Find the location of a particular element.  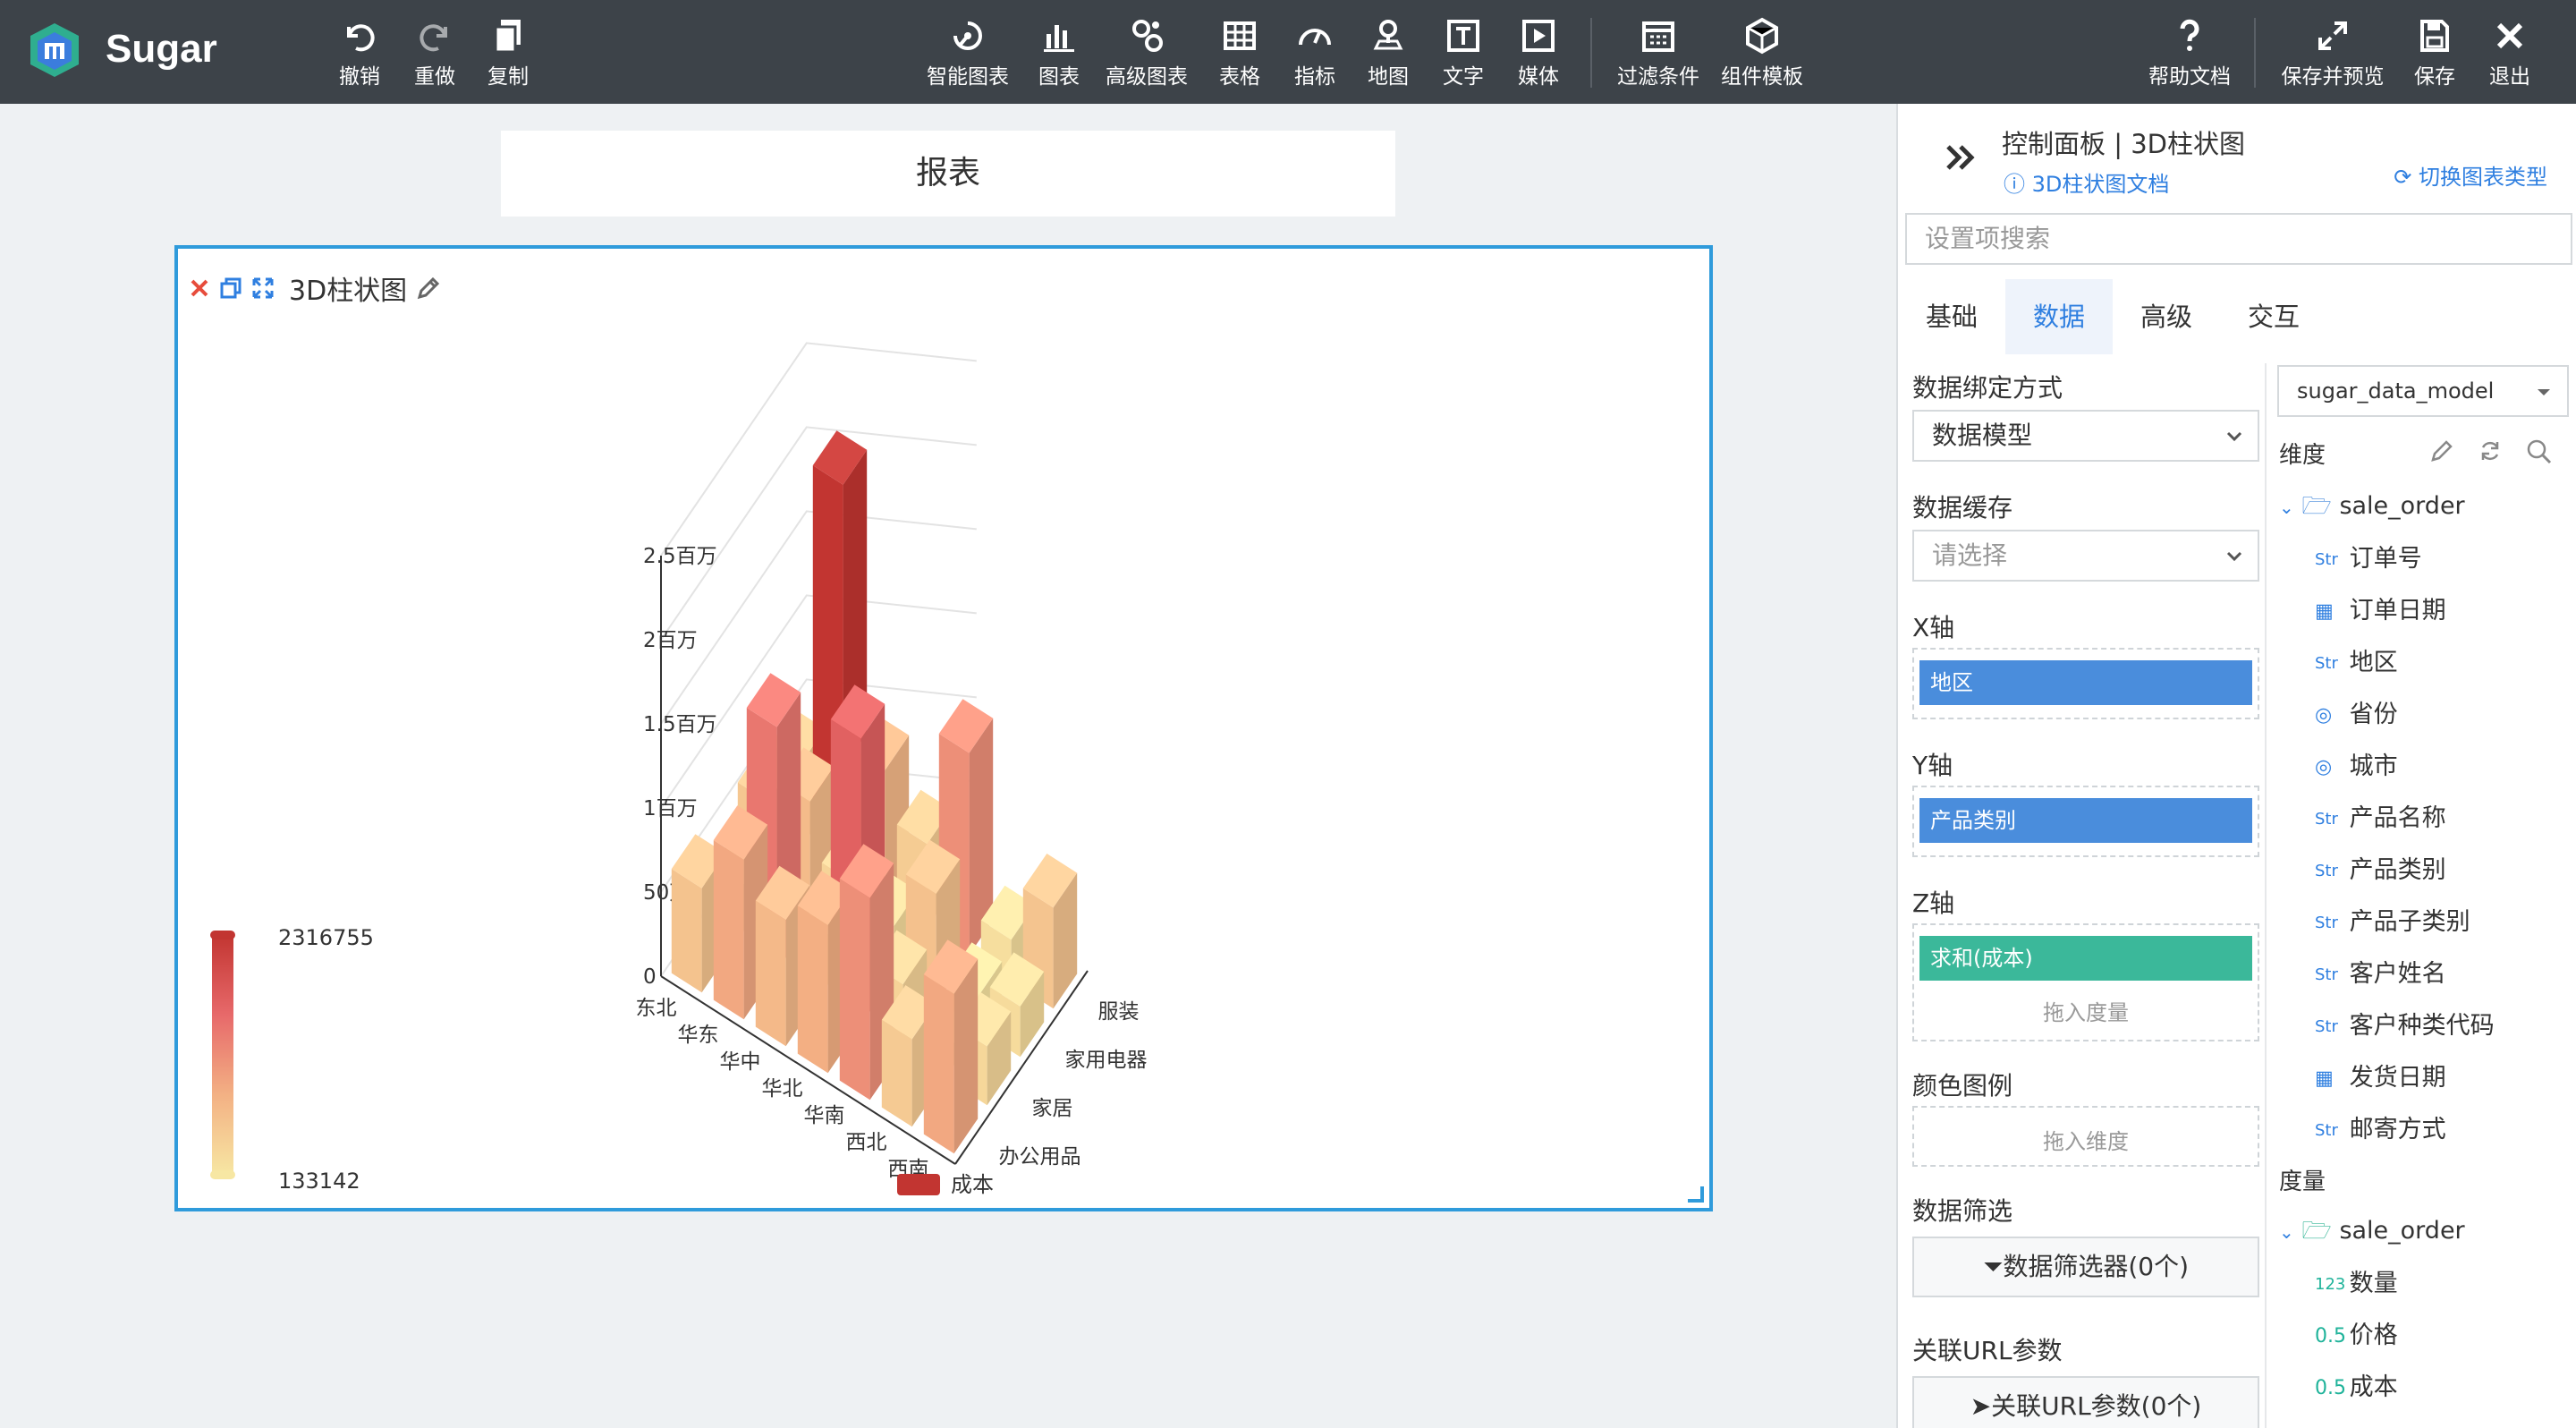

chart-button: 图表 is located at coordinates (1059, 54).